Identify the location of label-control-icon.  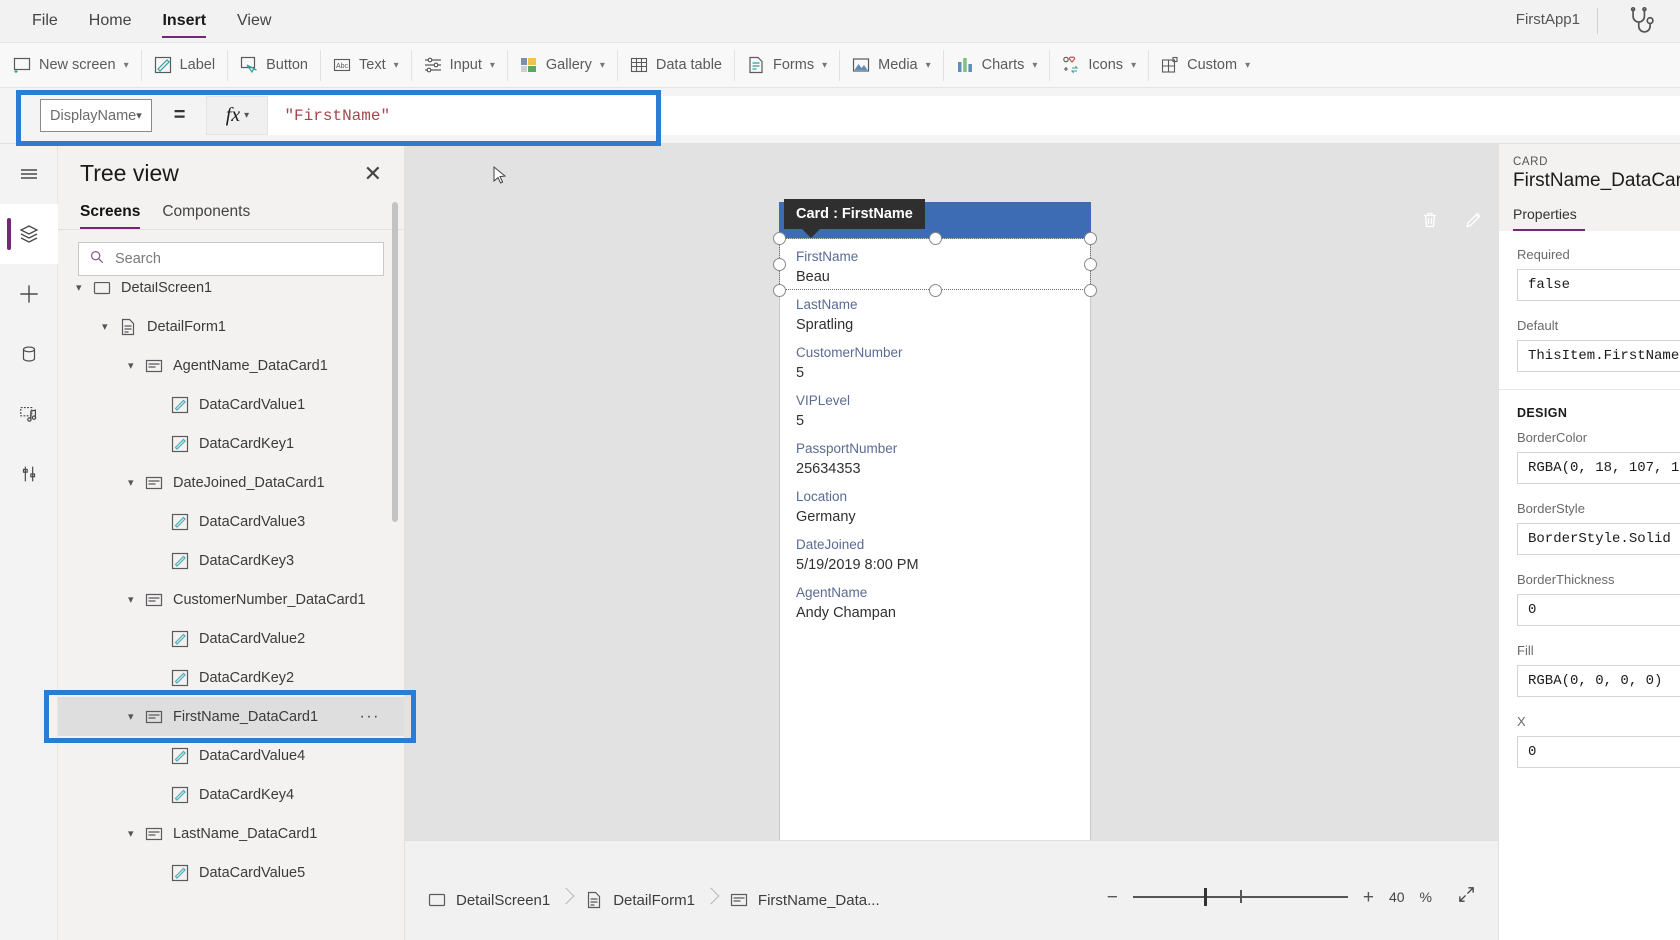
(180, 561).